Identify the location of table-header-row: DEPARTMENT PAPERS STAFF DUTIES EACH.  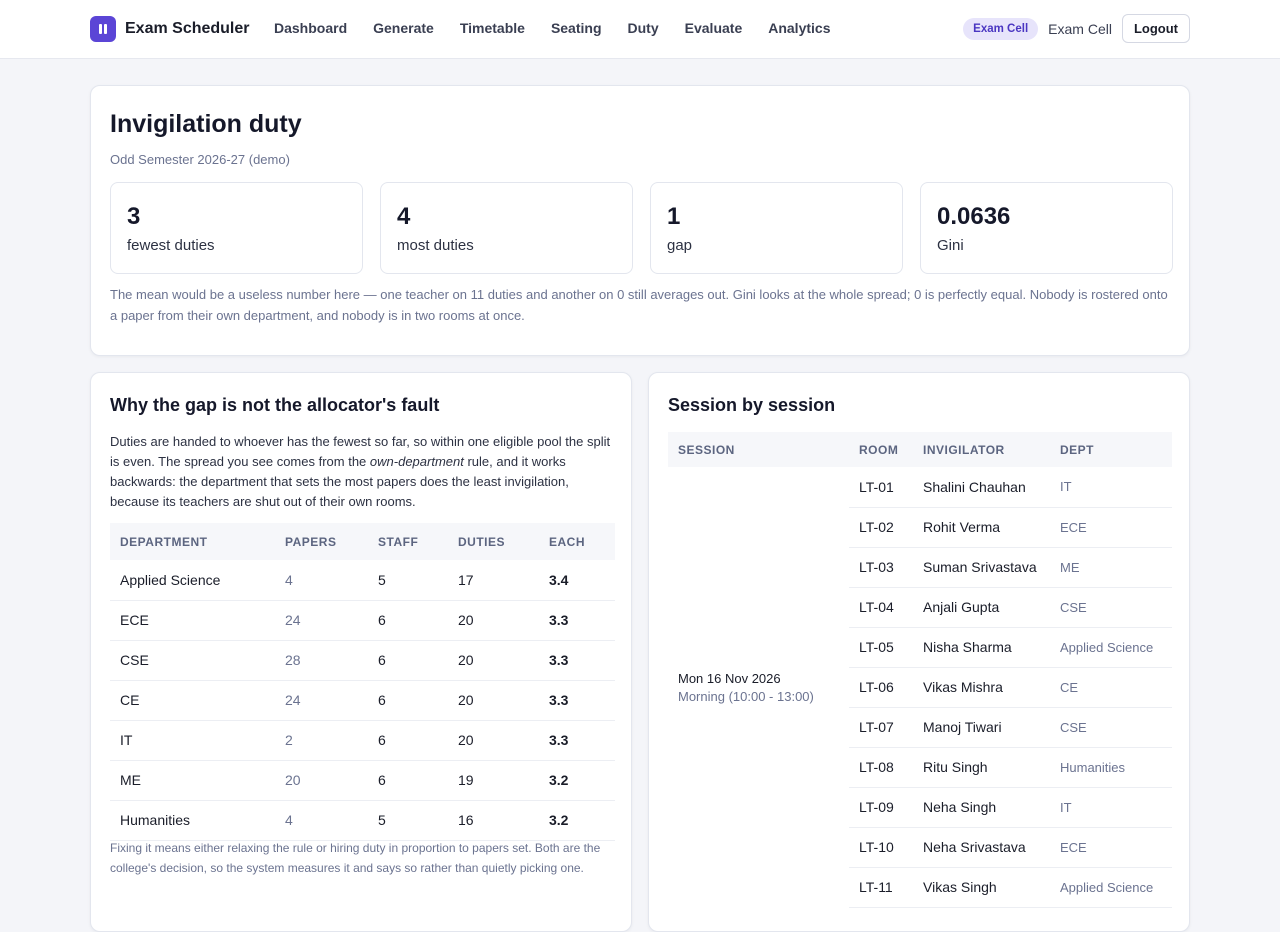
(362, 541).